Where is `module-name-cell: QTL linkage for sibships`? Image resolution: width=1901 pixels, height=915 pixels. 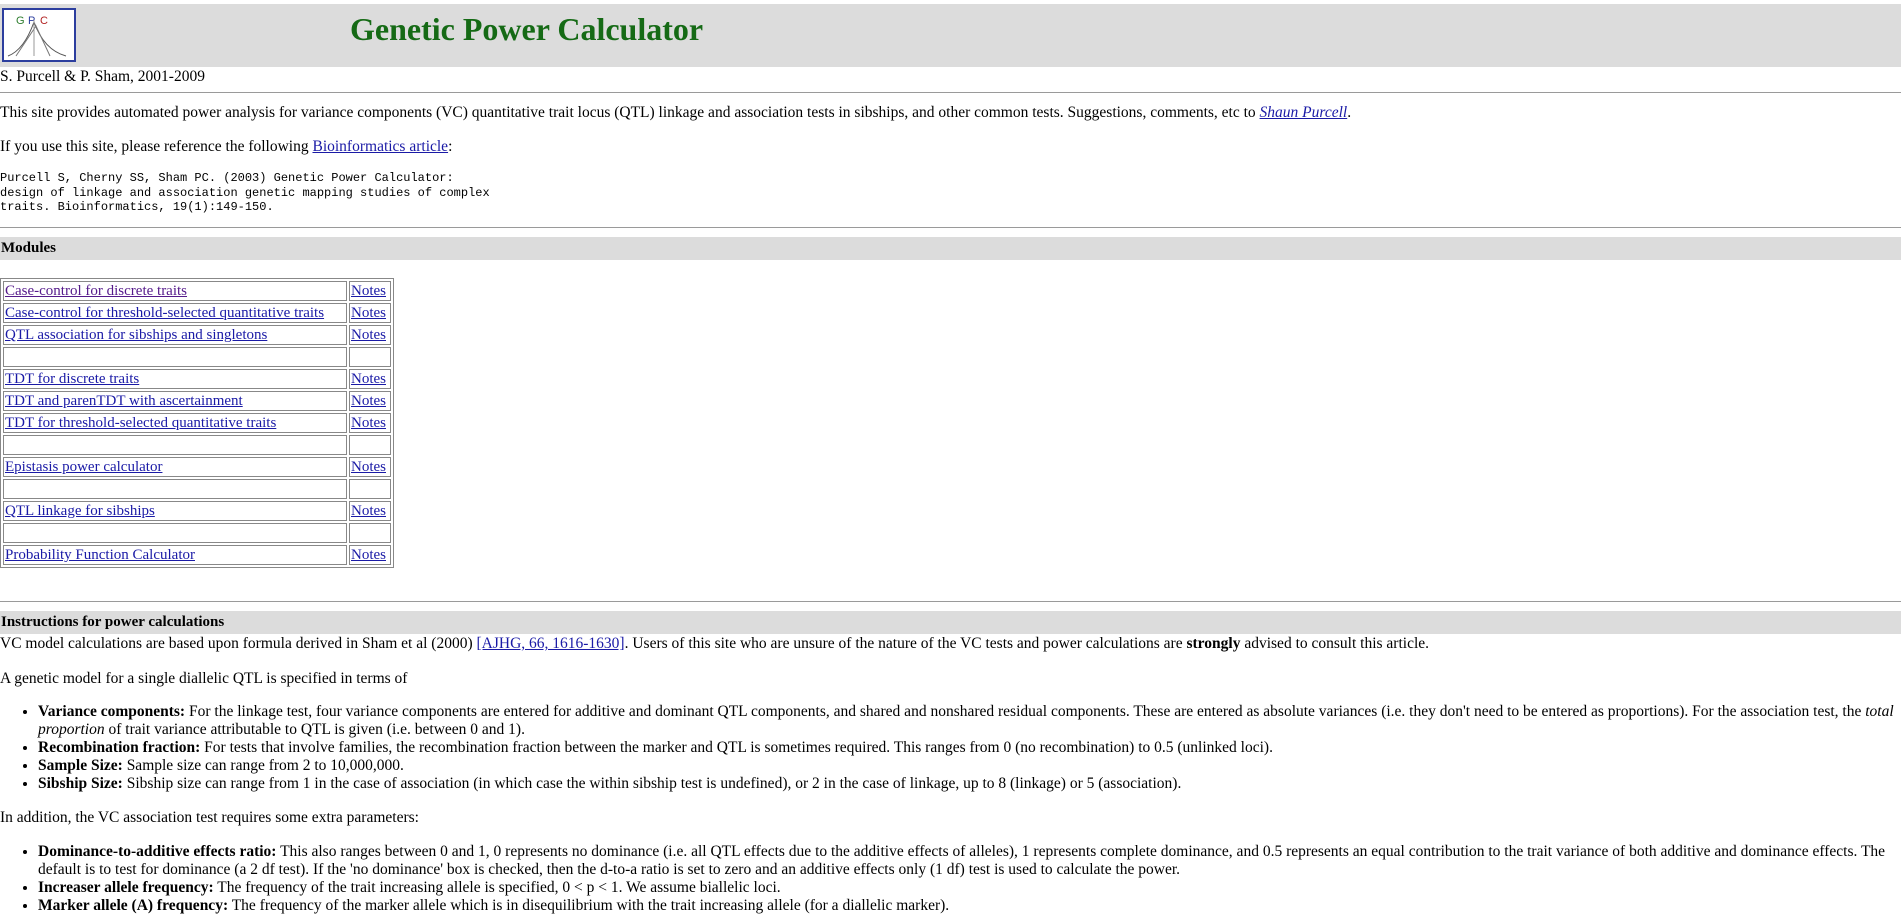 module-name-cell: QTL linkage for sibships is located at coordinates (175, 511).